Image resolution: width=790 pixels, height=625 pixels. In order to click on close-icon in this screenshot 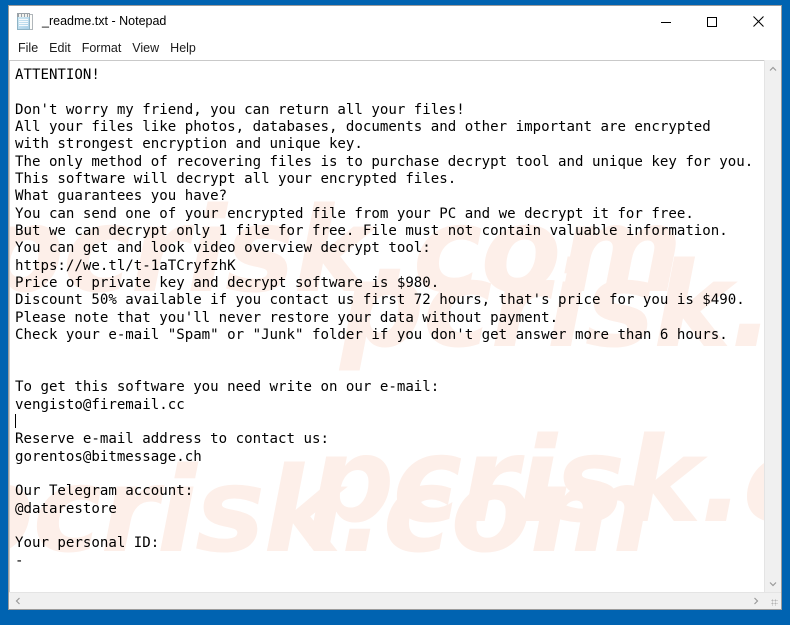, I will do `click(758, 21)`.